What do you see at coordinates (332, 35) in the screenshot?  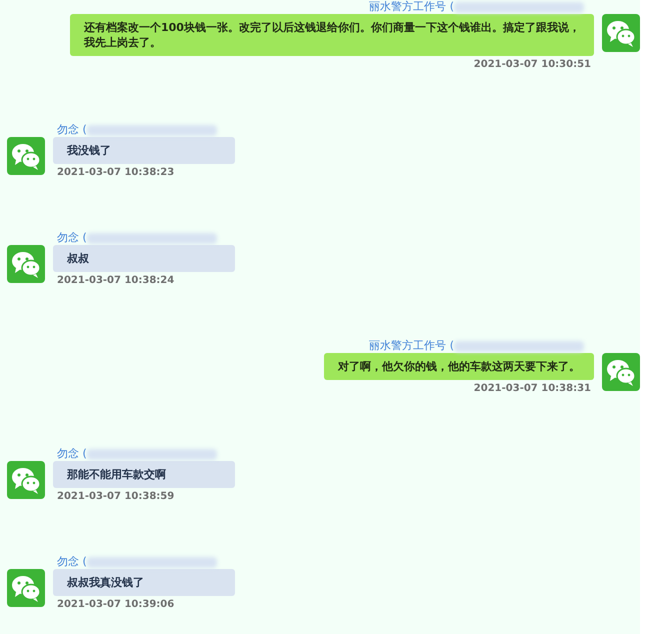 I see `message-bubble: 还有档案改一个100块钱一张。改完了以后这钱退给你们。你们商量一下这个钱谁出。搞定了跟我说，我先上岗去了。` at bounding box center [332, 35].